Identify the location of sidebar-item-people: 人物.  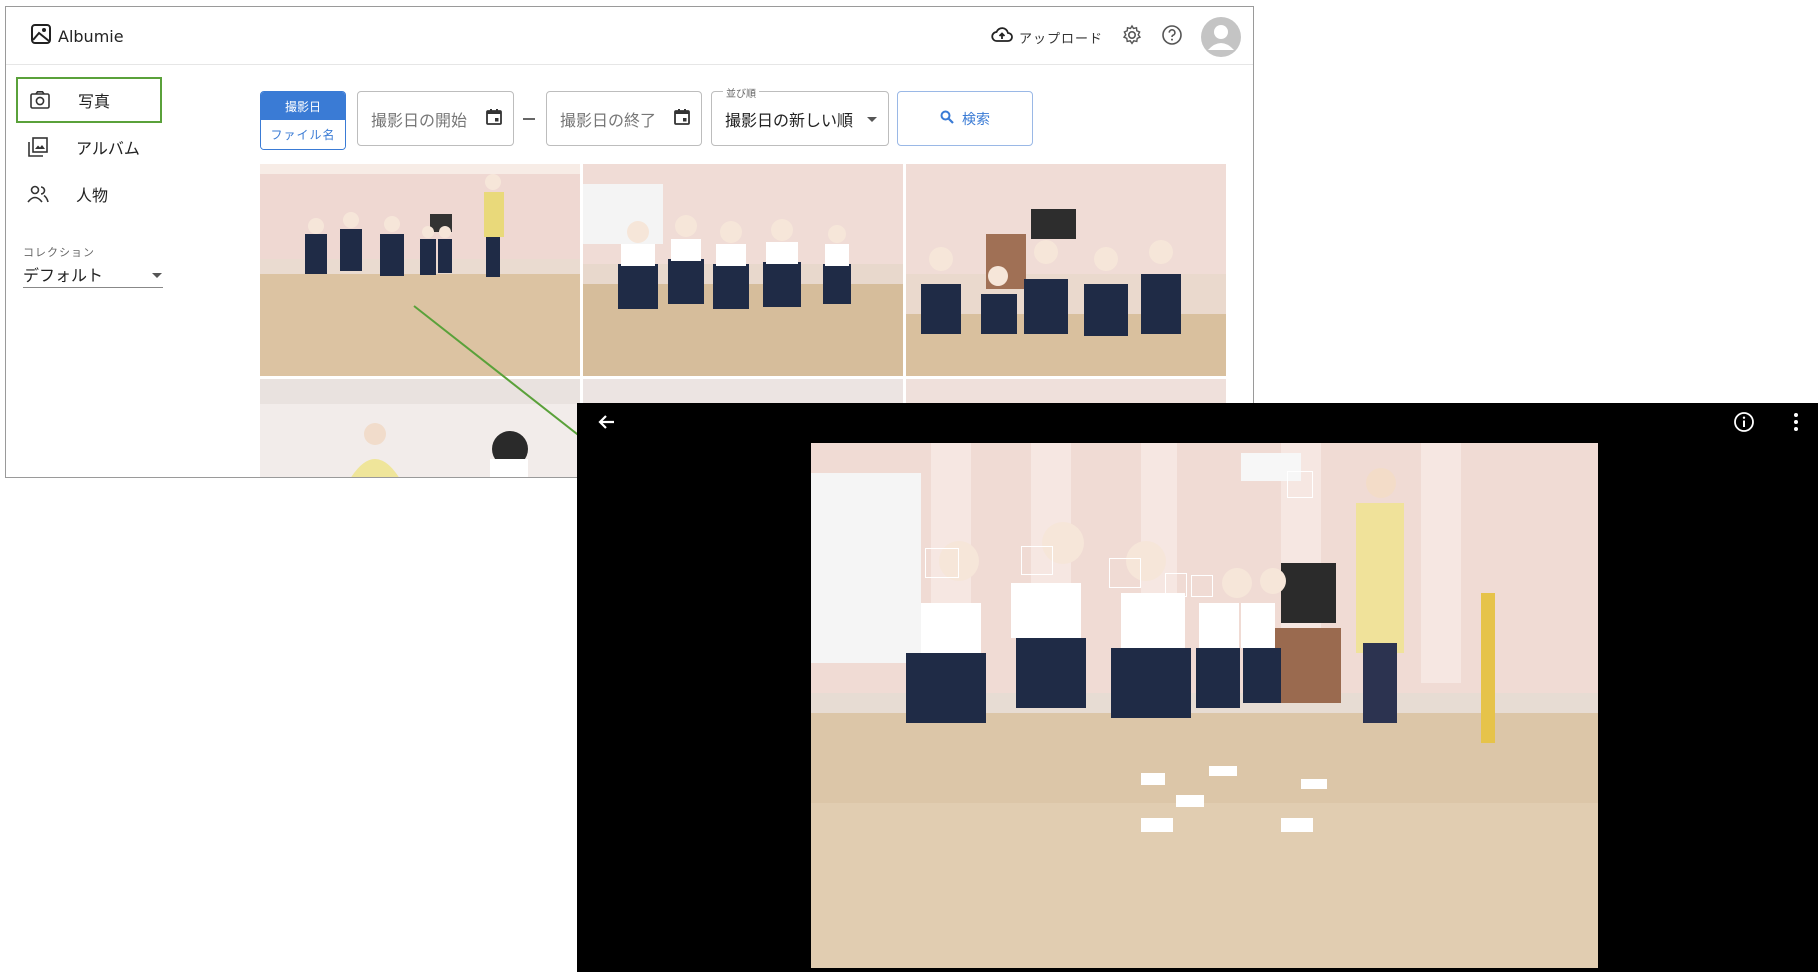
(89, 194).